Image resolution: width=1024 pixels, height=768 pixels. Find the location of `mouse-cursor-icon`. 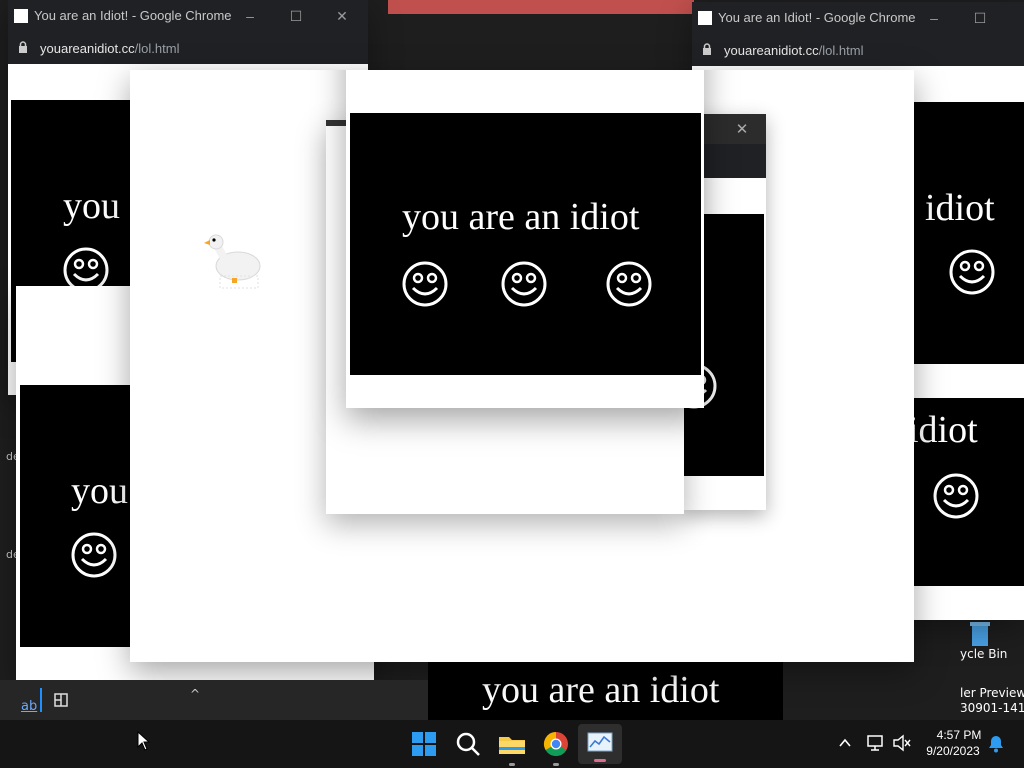

mouse-cursor-icon is located at coordinates (144, 741).